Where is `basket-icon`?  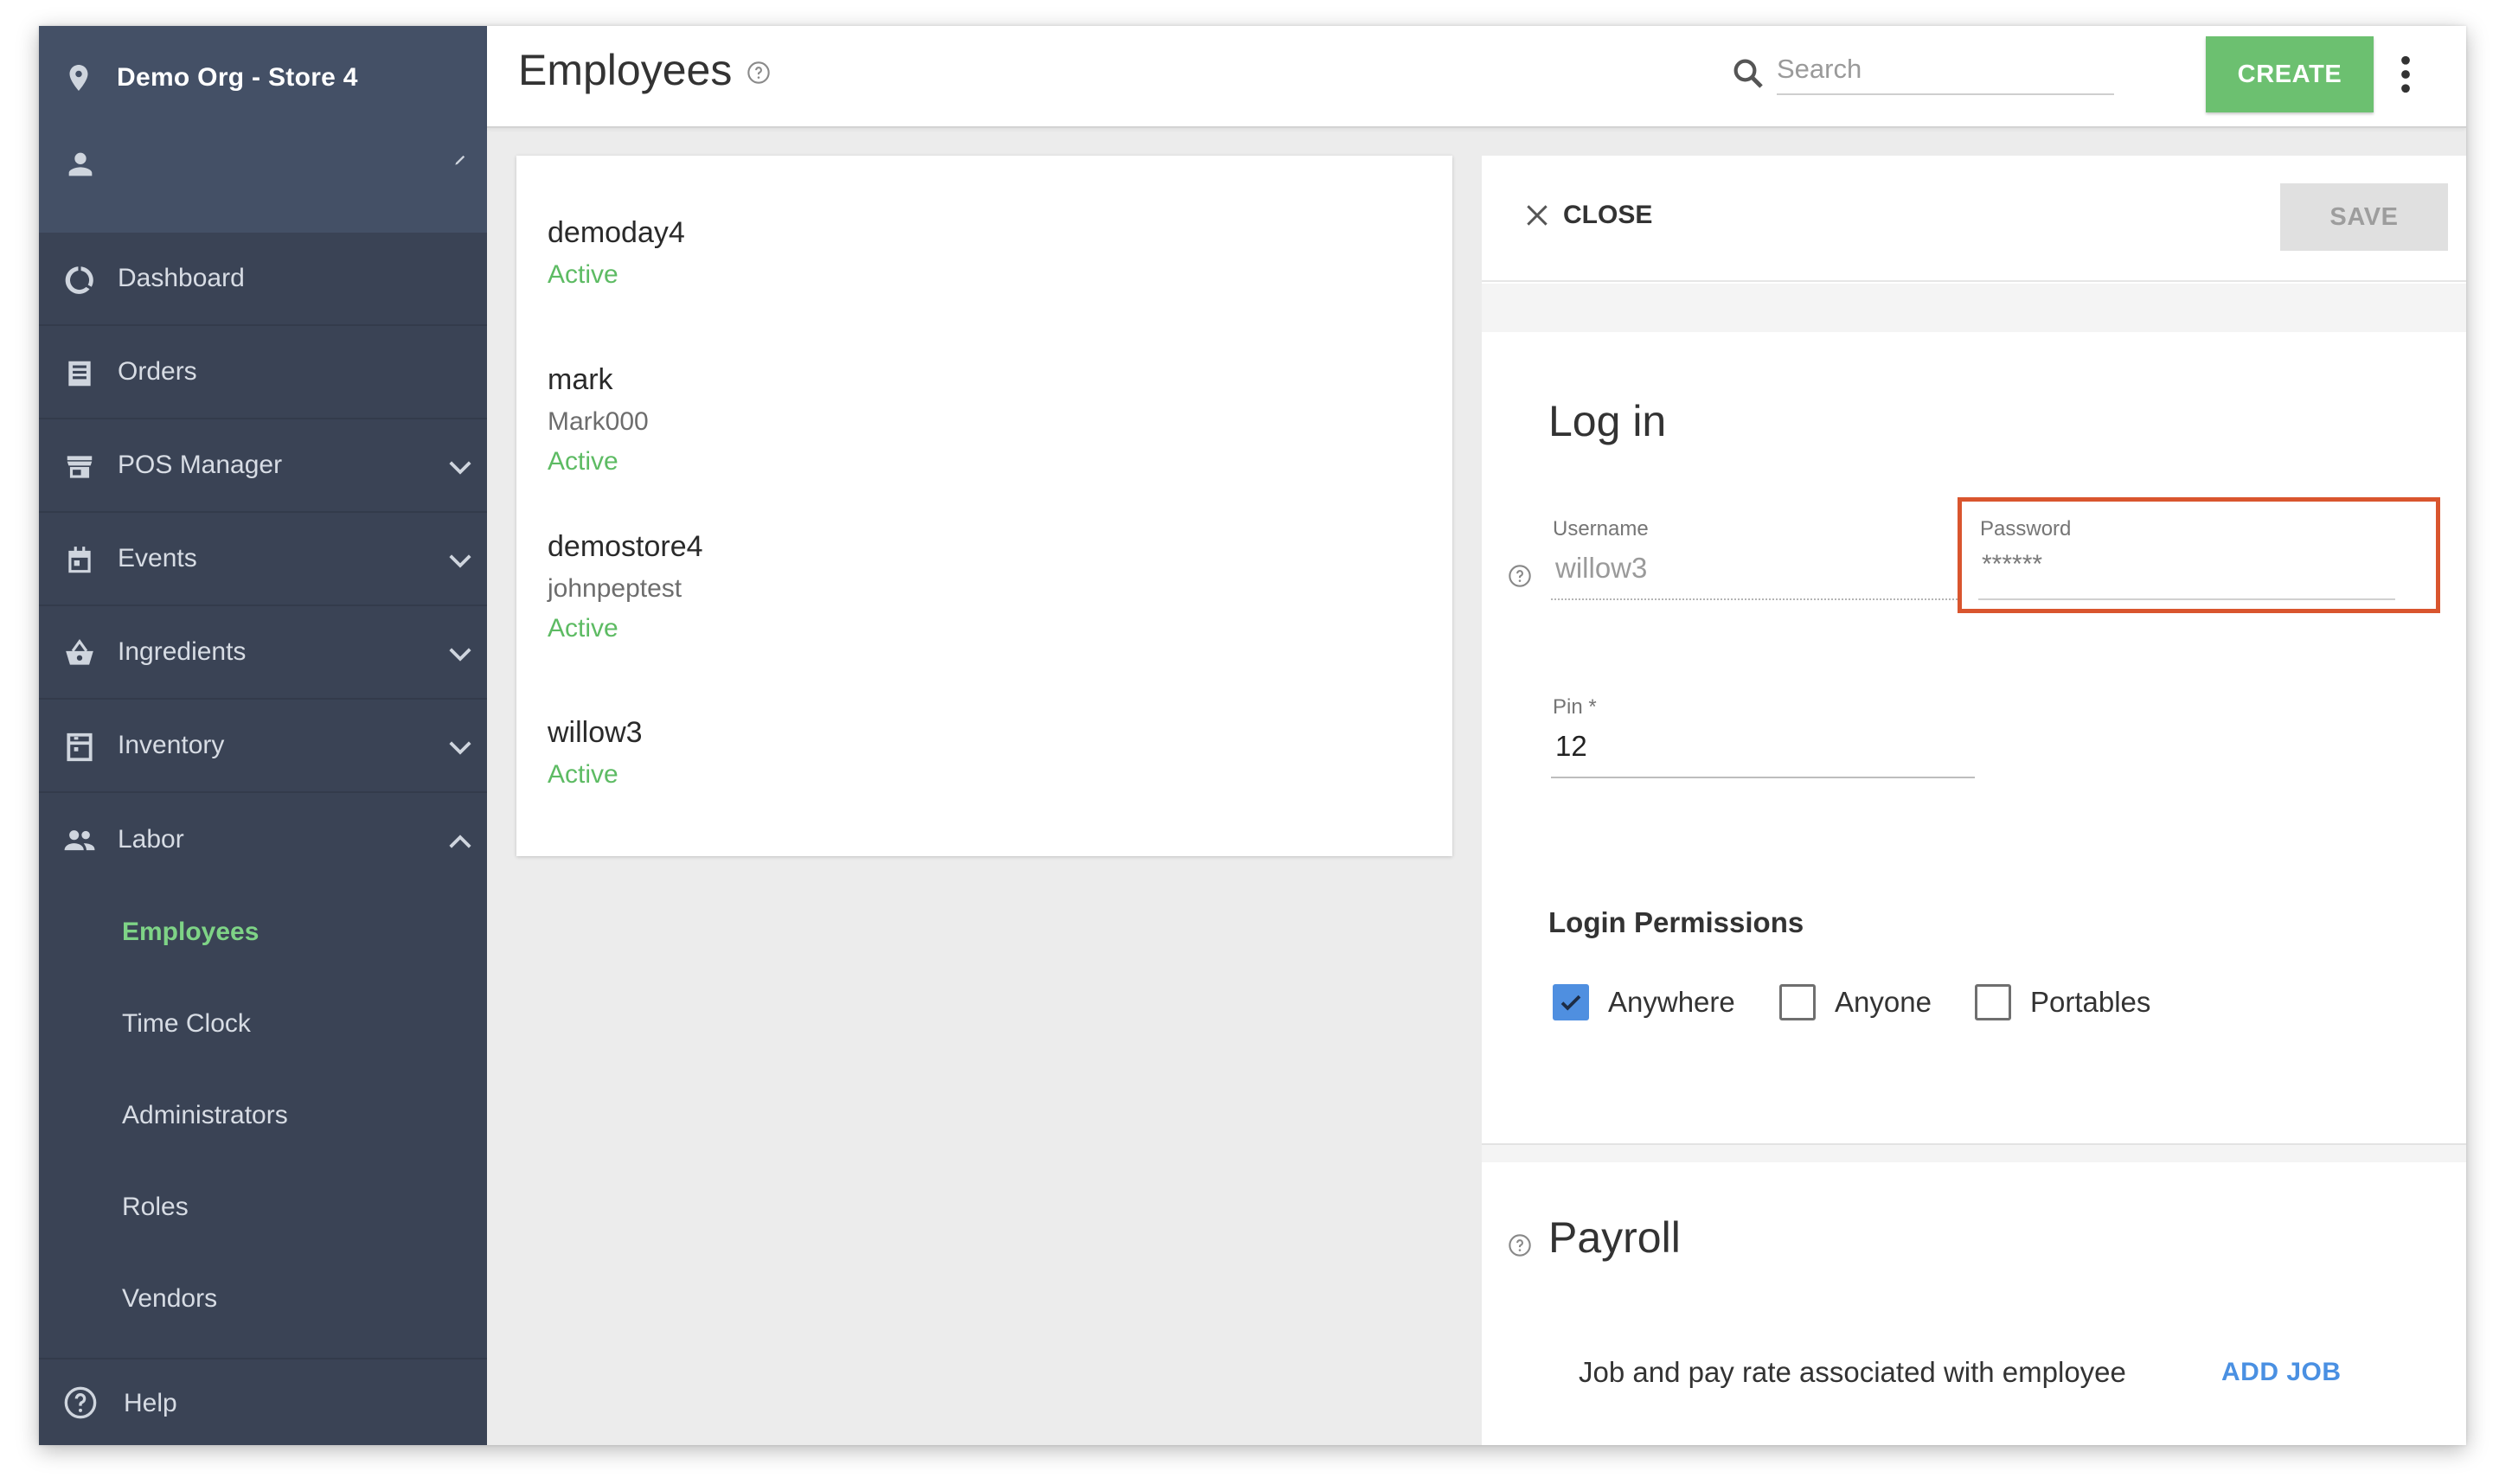
basket-icon is located at coordinates (79, 652).